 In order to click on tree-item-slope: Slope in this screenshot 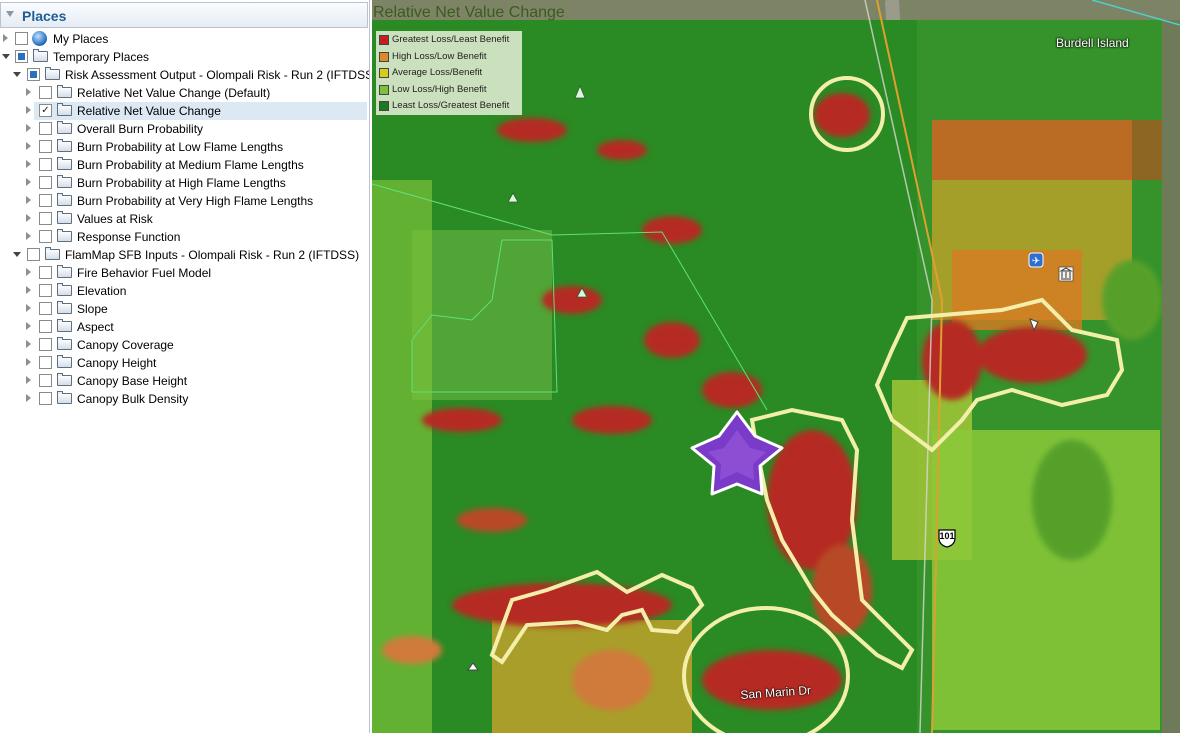, I will do `click(184, 309)`.